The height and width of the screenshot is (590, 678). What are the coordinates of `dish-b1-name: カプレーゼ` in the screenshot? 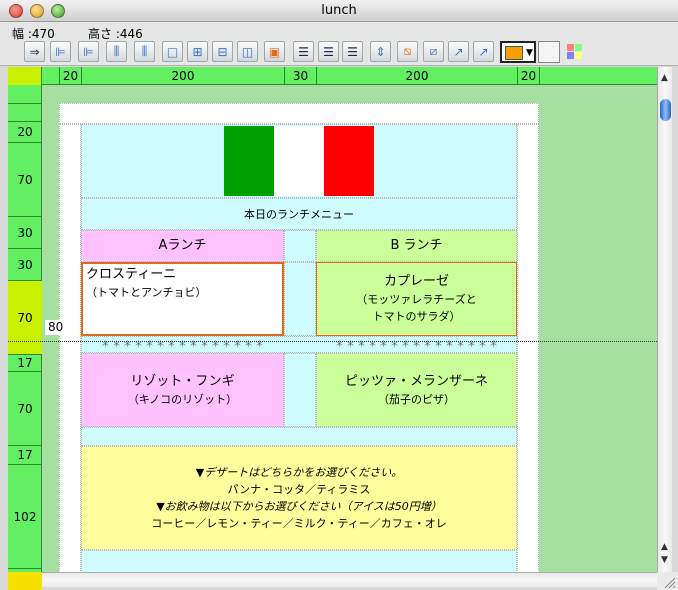 It's located at (416, 281).